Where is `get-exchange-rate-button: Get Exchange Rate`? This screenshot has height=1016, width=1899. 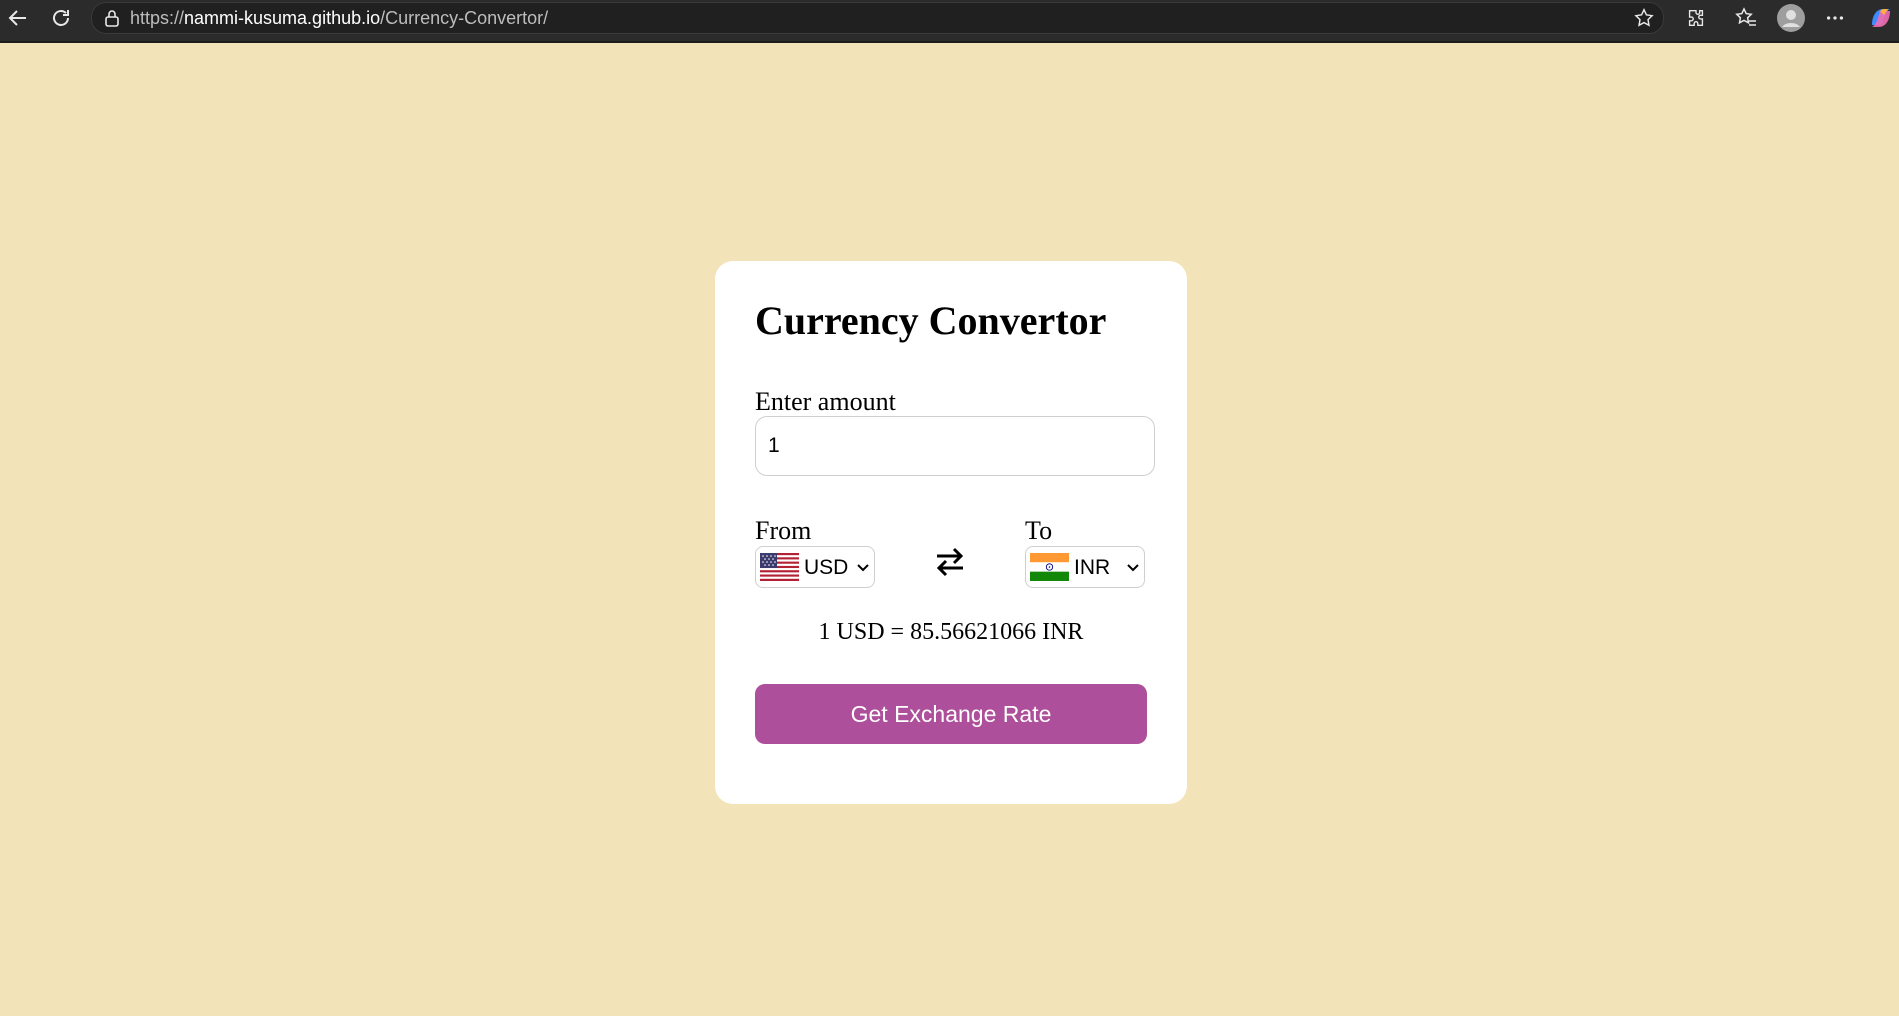 get-exchange-rate-button: Get Exchange Rate is located at coordinates (951, 714).